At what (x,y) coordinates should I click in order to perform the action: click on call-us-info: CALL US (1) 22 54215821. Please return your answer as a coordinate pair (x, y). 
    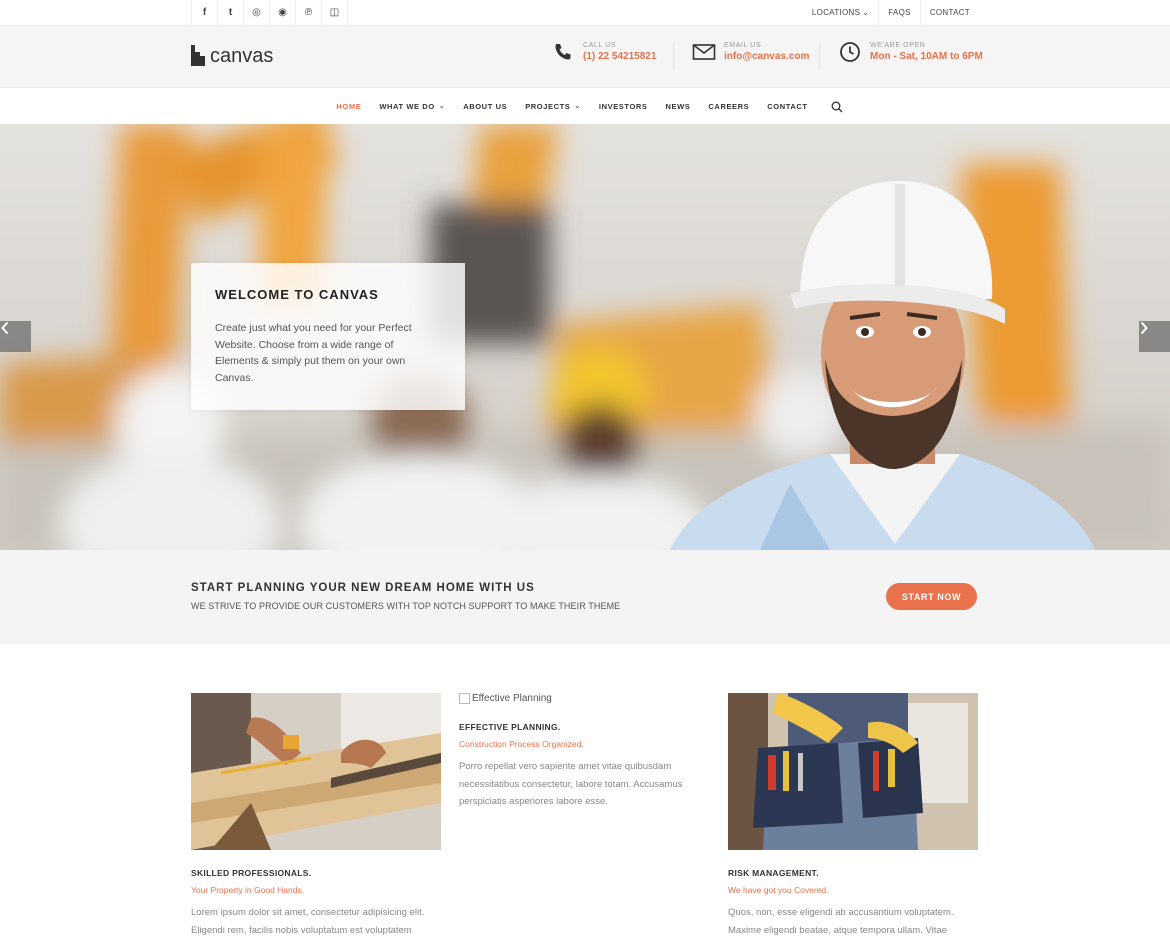
    Looking at the image, I should click on (603, 52).